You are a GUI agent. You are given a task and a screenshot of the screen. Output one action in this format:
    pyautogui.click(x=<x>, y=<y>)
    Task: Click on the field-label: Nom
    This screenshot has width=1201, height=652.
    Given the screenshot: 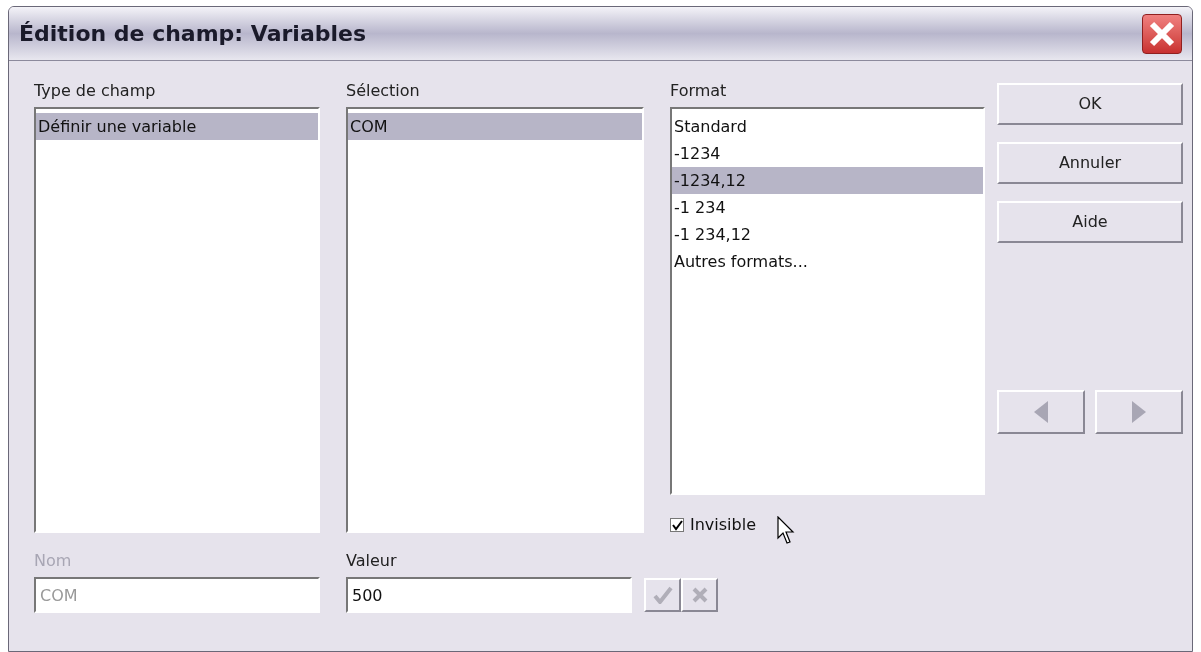 What is the action you would take?
    pyautogui.click(x=53, y=561)
    